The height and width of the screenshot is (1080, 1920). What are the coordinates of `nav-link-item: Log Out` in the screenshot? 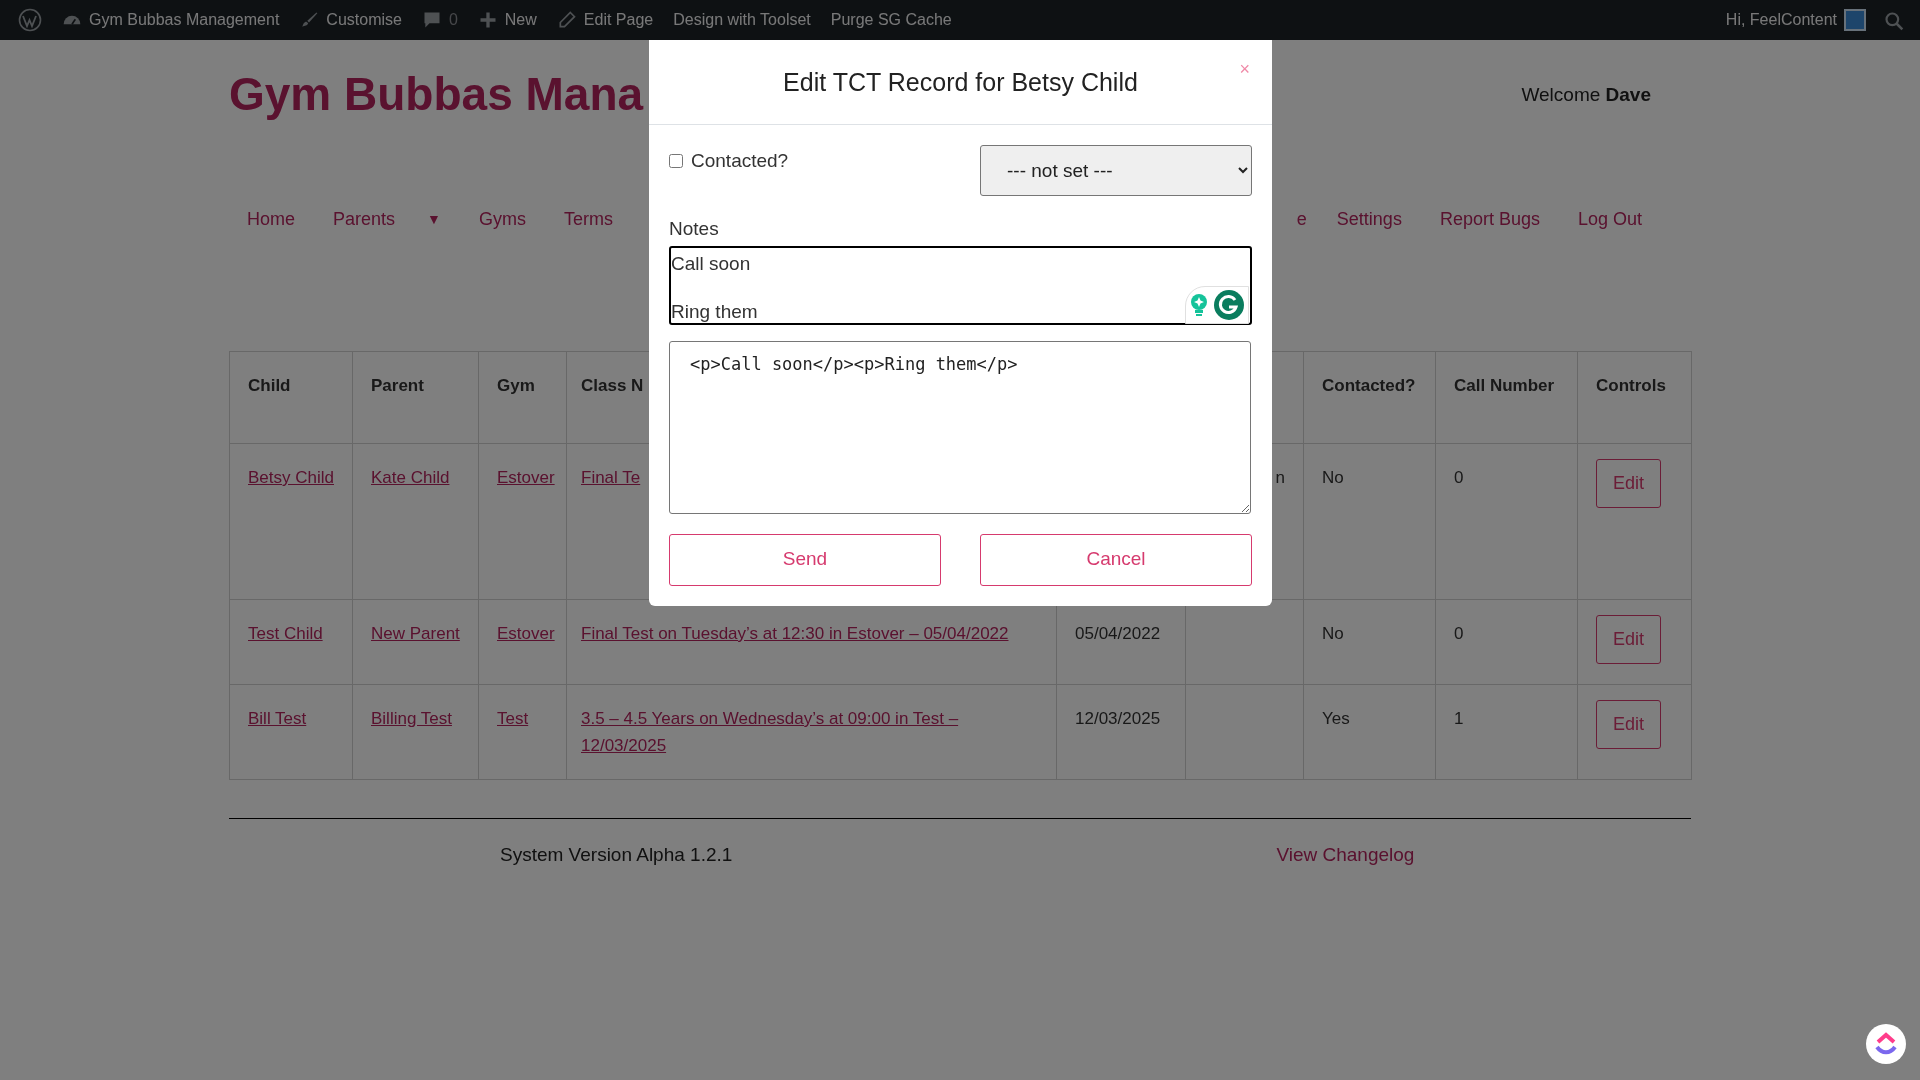 It's located at (1609, 219).